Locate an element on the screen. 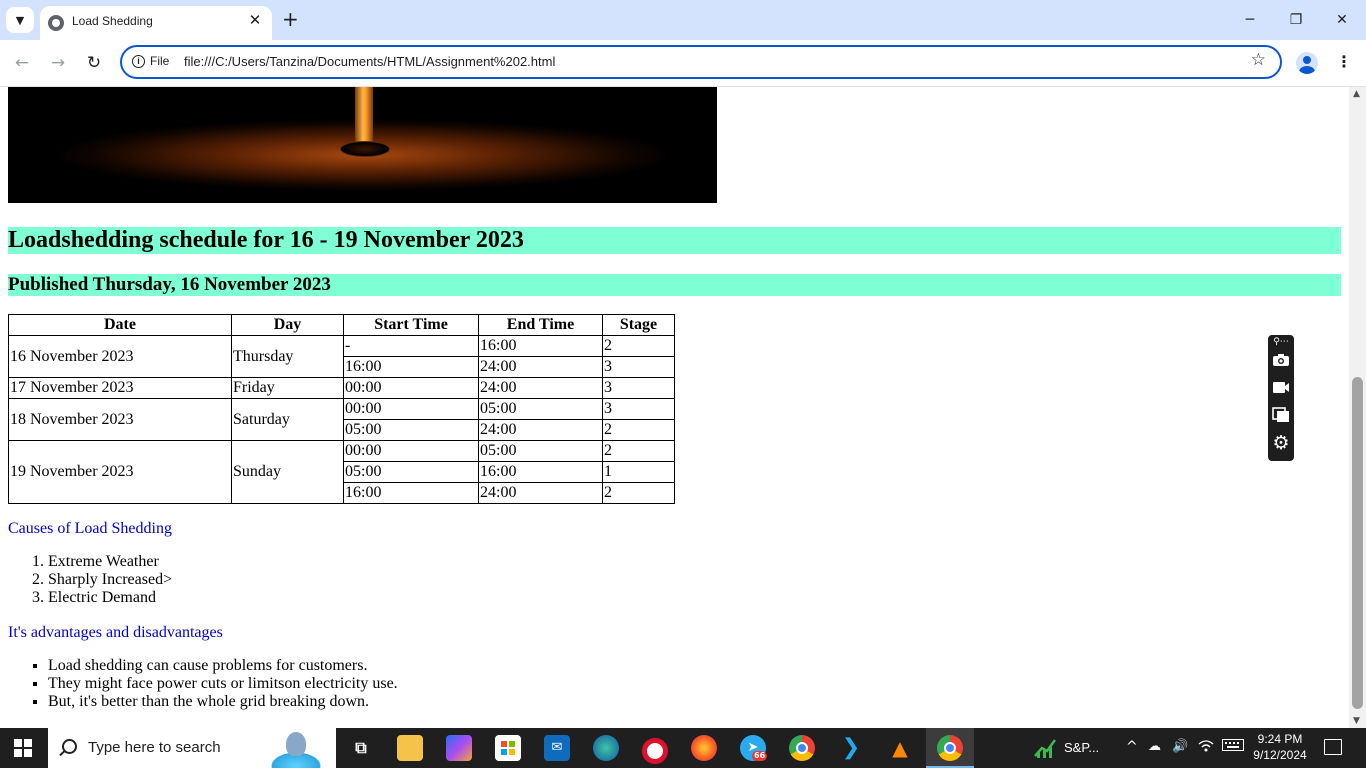 Image resolution: width=1366 pixels, height=771 pixels. tab-search-button: ▼ is located at coordinates (20, 20).